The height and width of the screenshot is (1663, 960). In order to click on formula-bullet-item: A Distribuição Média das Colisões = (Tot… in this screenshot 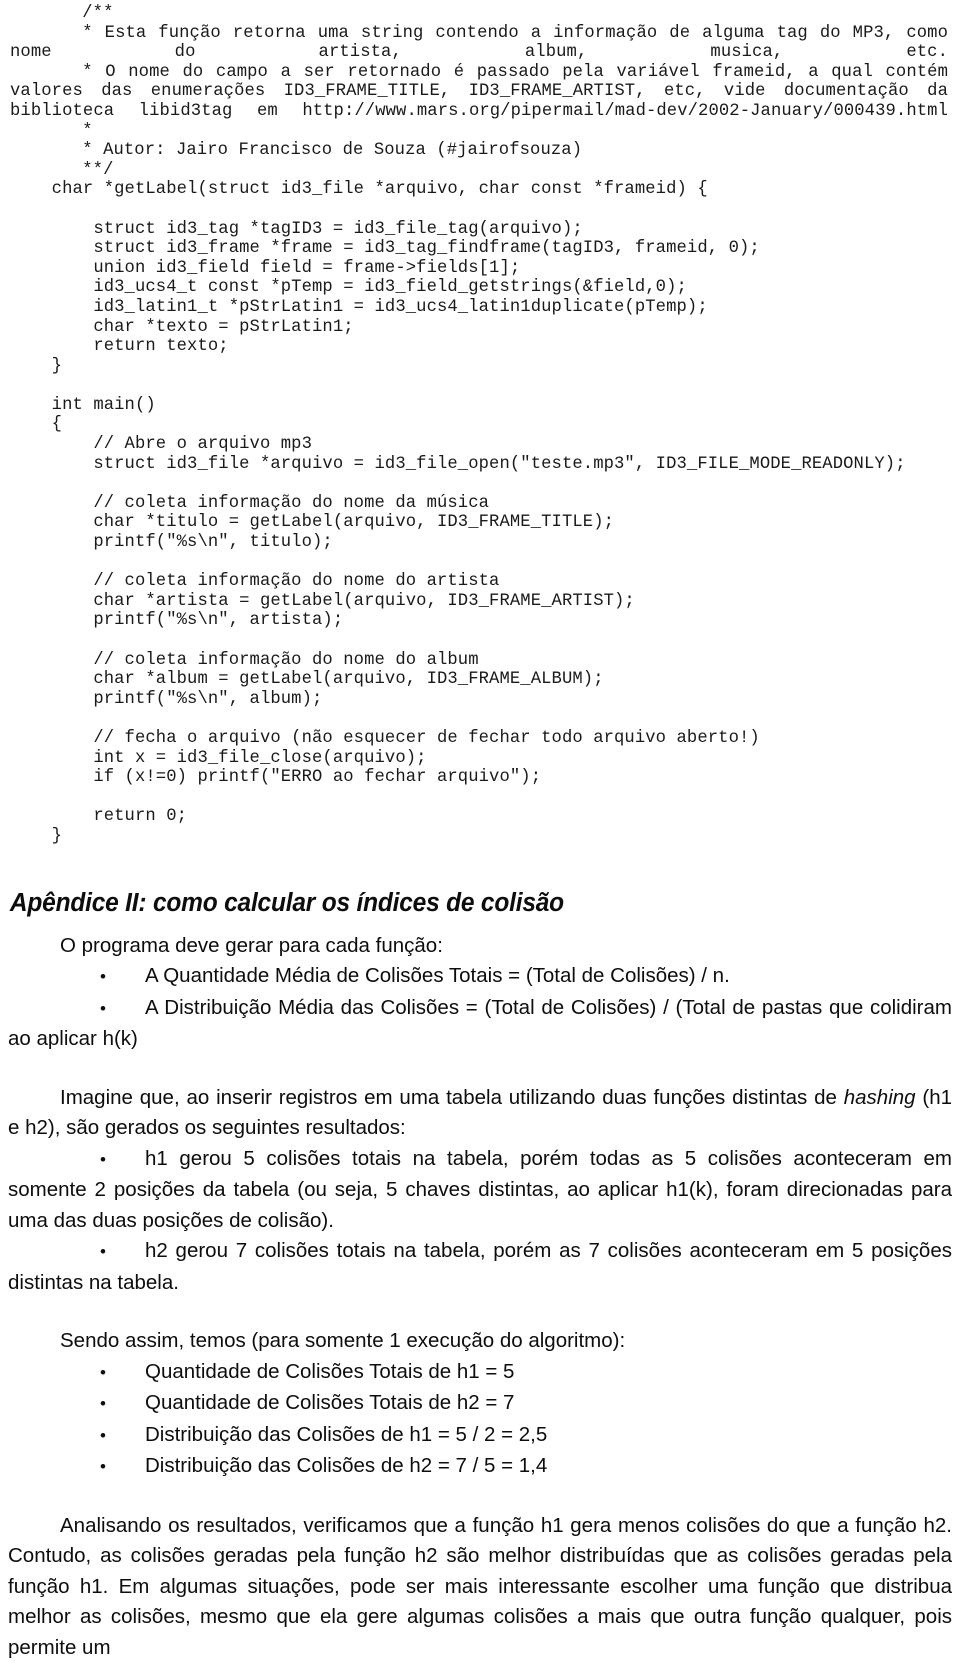, I will do `click(480, 1024)`.